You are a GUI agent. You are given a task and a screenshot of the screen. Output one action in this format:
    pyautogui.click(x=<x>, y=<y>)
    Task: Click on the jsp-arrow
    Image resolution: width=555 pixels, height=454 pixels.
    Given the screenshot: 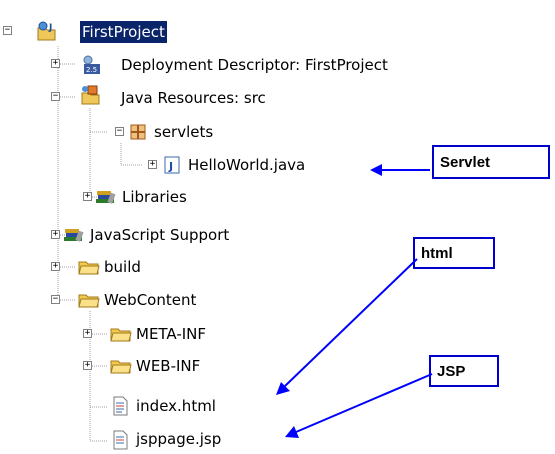 What is the action you would take?
    pyautogui.click(x=359, y=405)
    